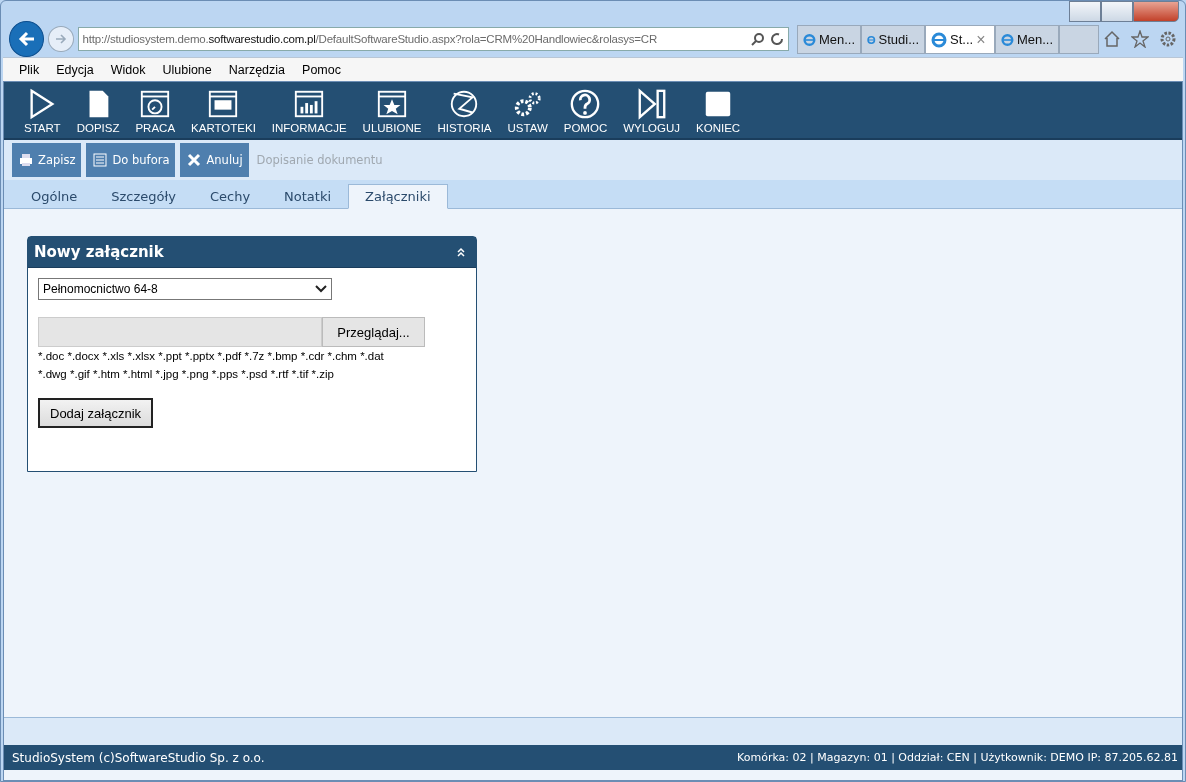 This screenshot has height=782, width=1186. I want to click on menu-item: Plik, so click(29, 69).